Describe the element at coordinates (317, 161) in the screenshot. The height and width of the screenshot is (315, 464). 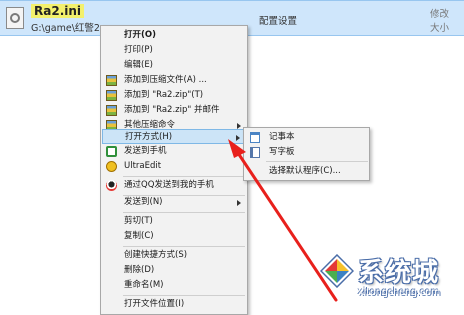
I see `submenu-separator` at that location.